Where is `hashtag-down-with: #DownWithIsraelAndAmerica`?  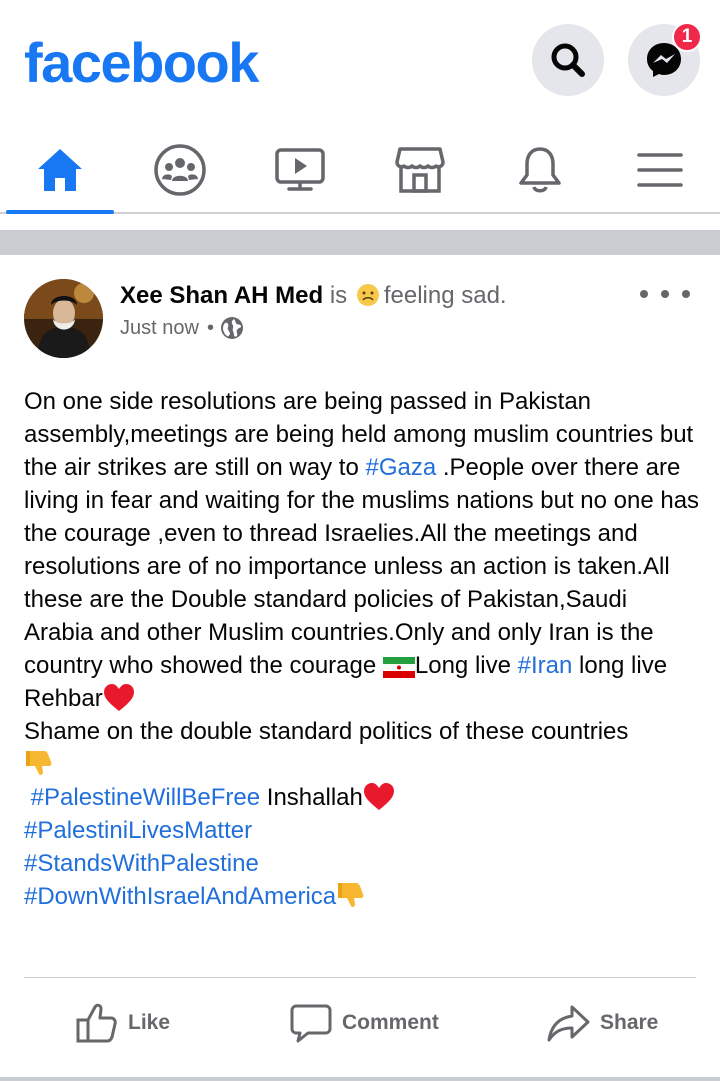
hashtag-down-with: #DownWithIsraelAndAmerica is located at coordinates (180, 896).